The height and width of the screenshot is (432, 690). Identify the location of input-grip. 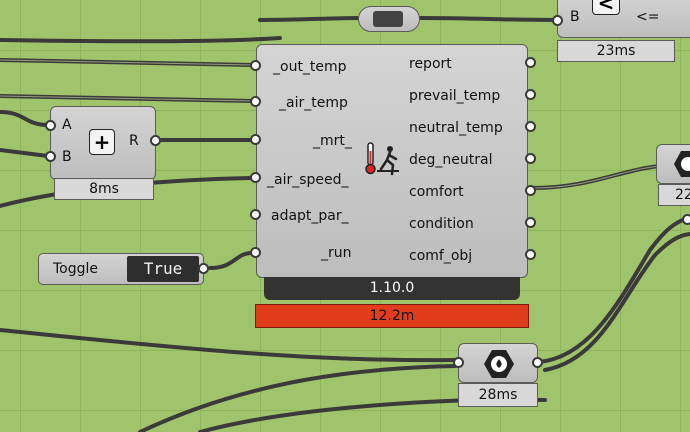
(458, 362).